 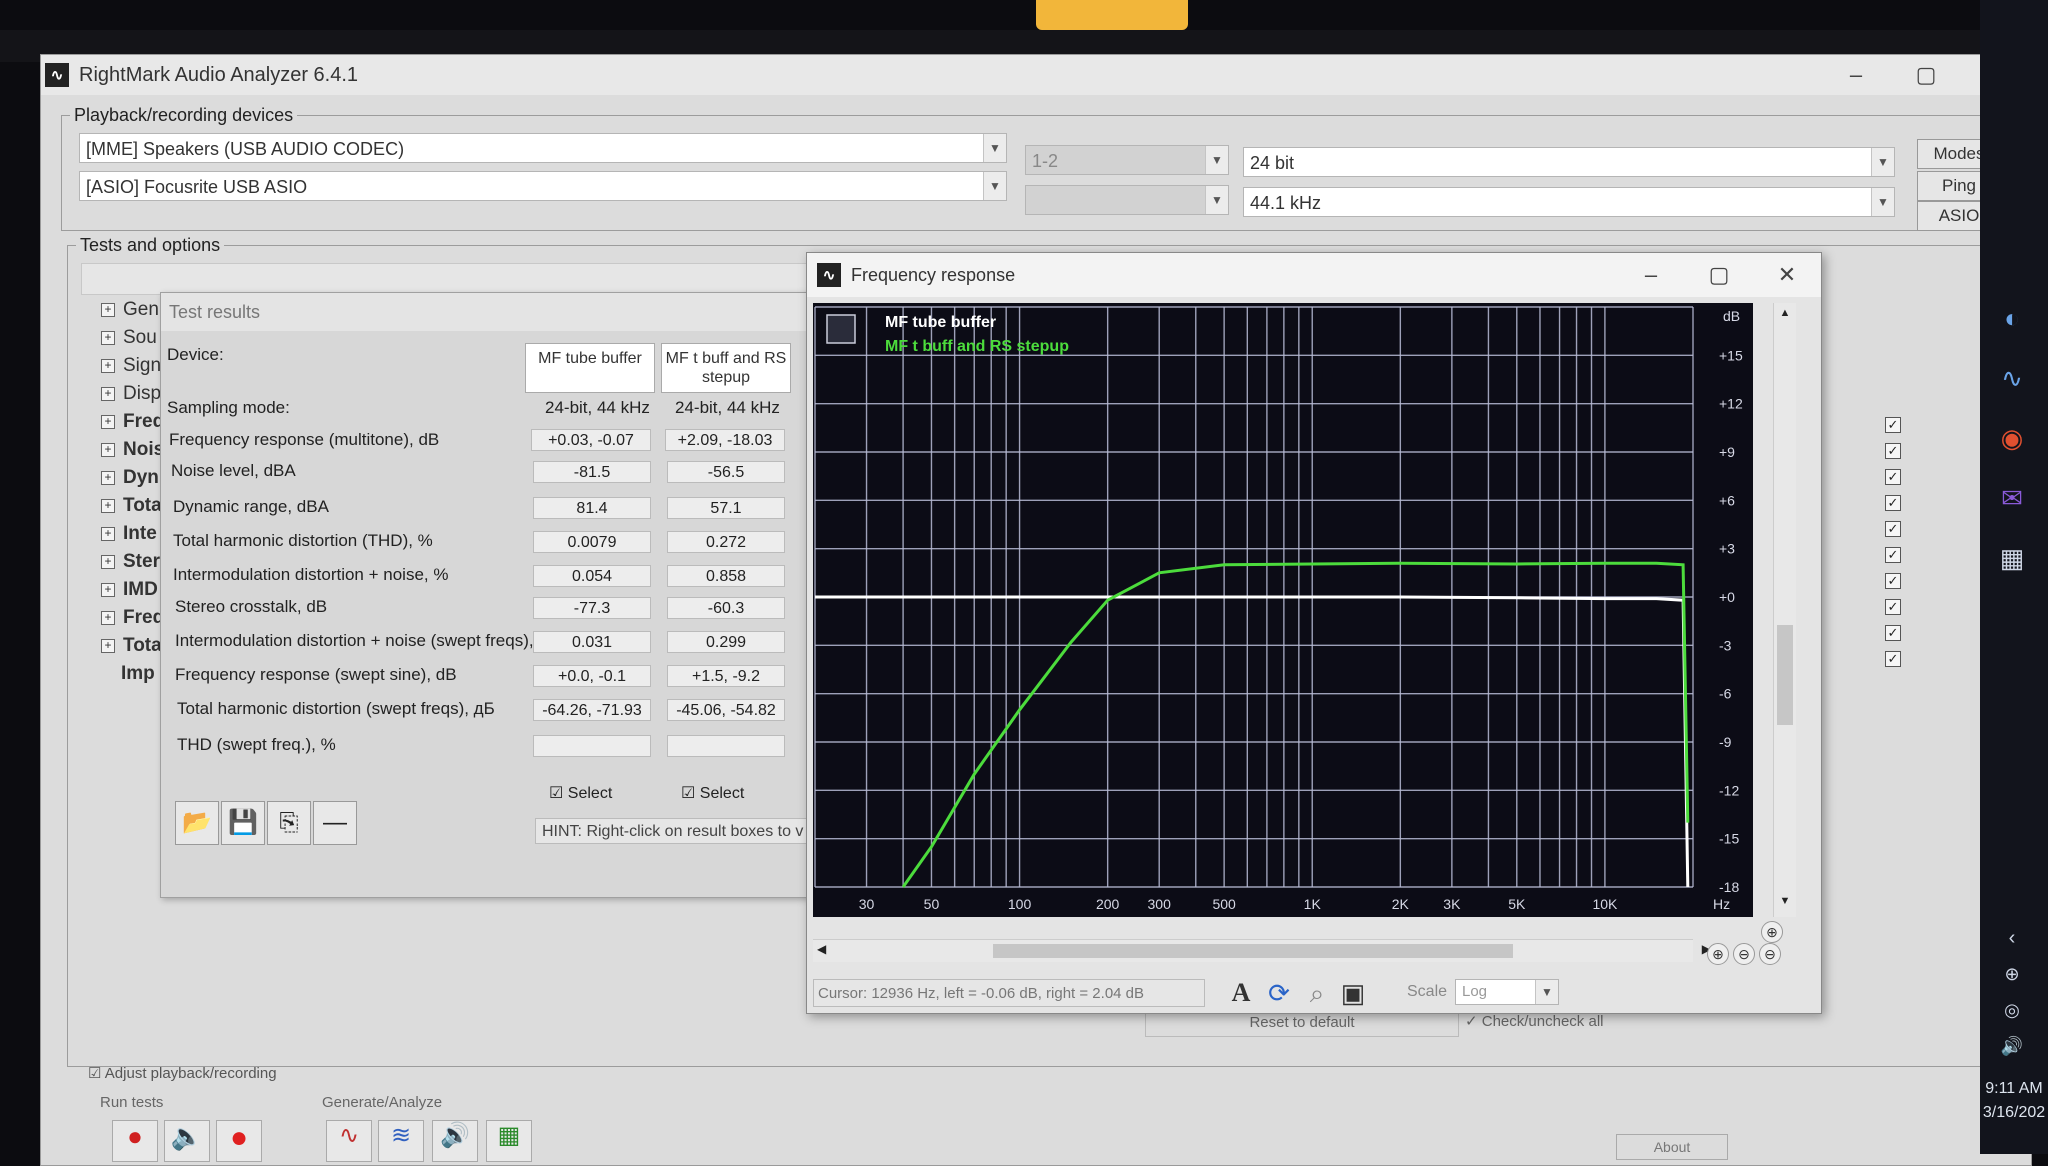 I want to click on save-icon: ▣, so click(x=1353, y=993).